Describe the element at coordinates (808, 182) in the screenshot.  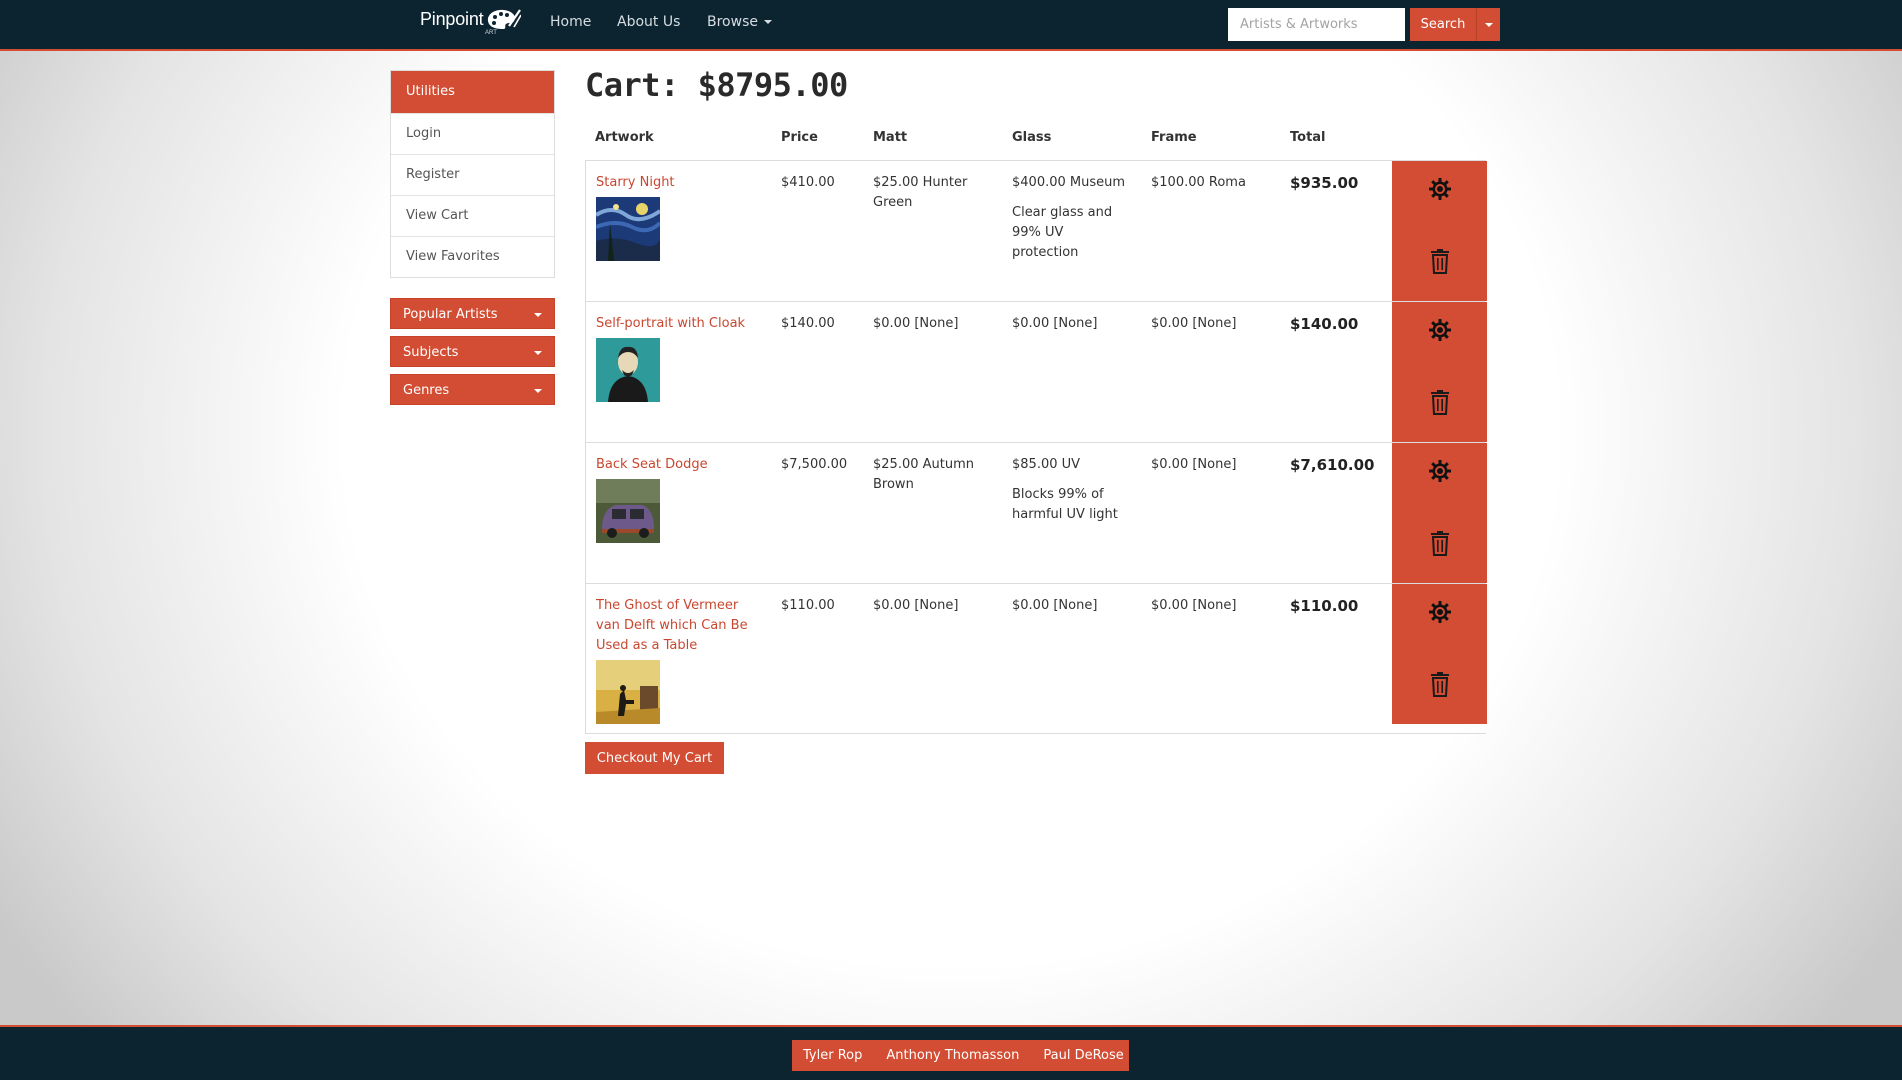
I see `price-cell: $410.00` at that location.